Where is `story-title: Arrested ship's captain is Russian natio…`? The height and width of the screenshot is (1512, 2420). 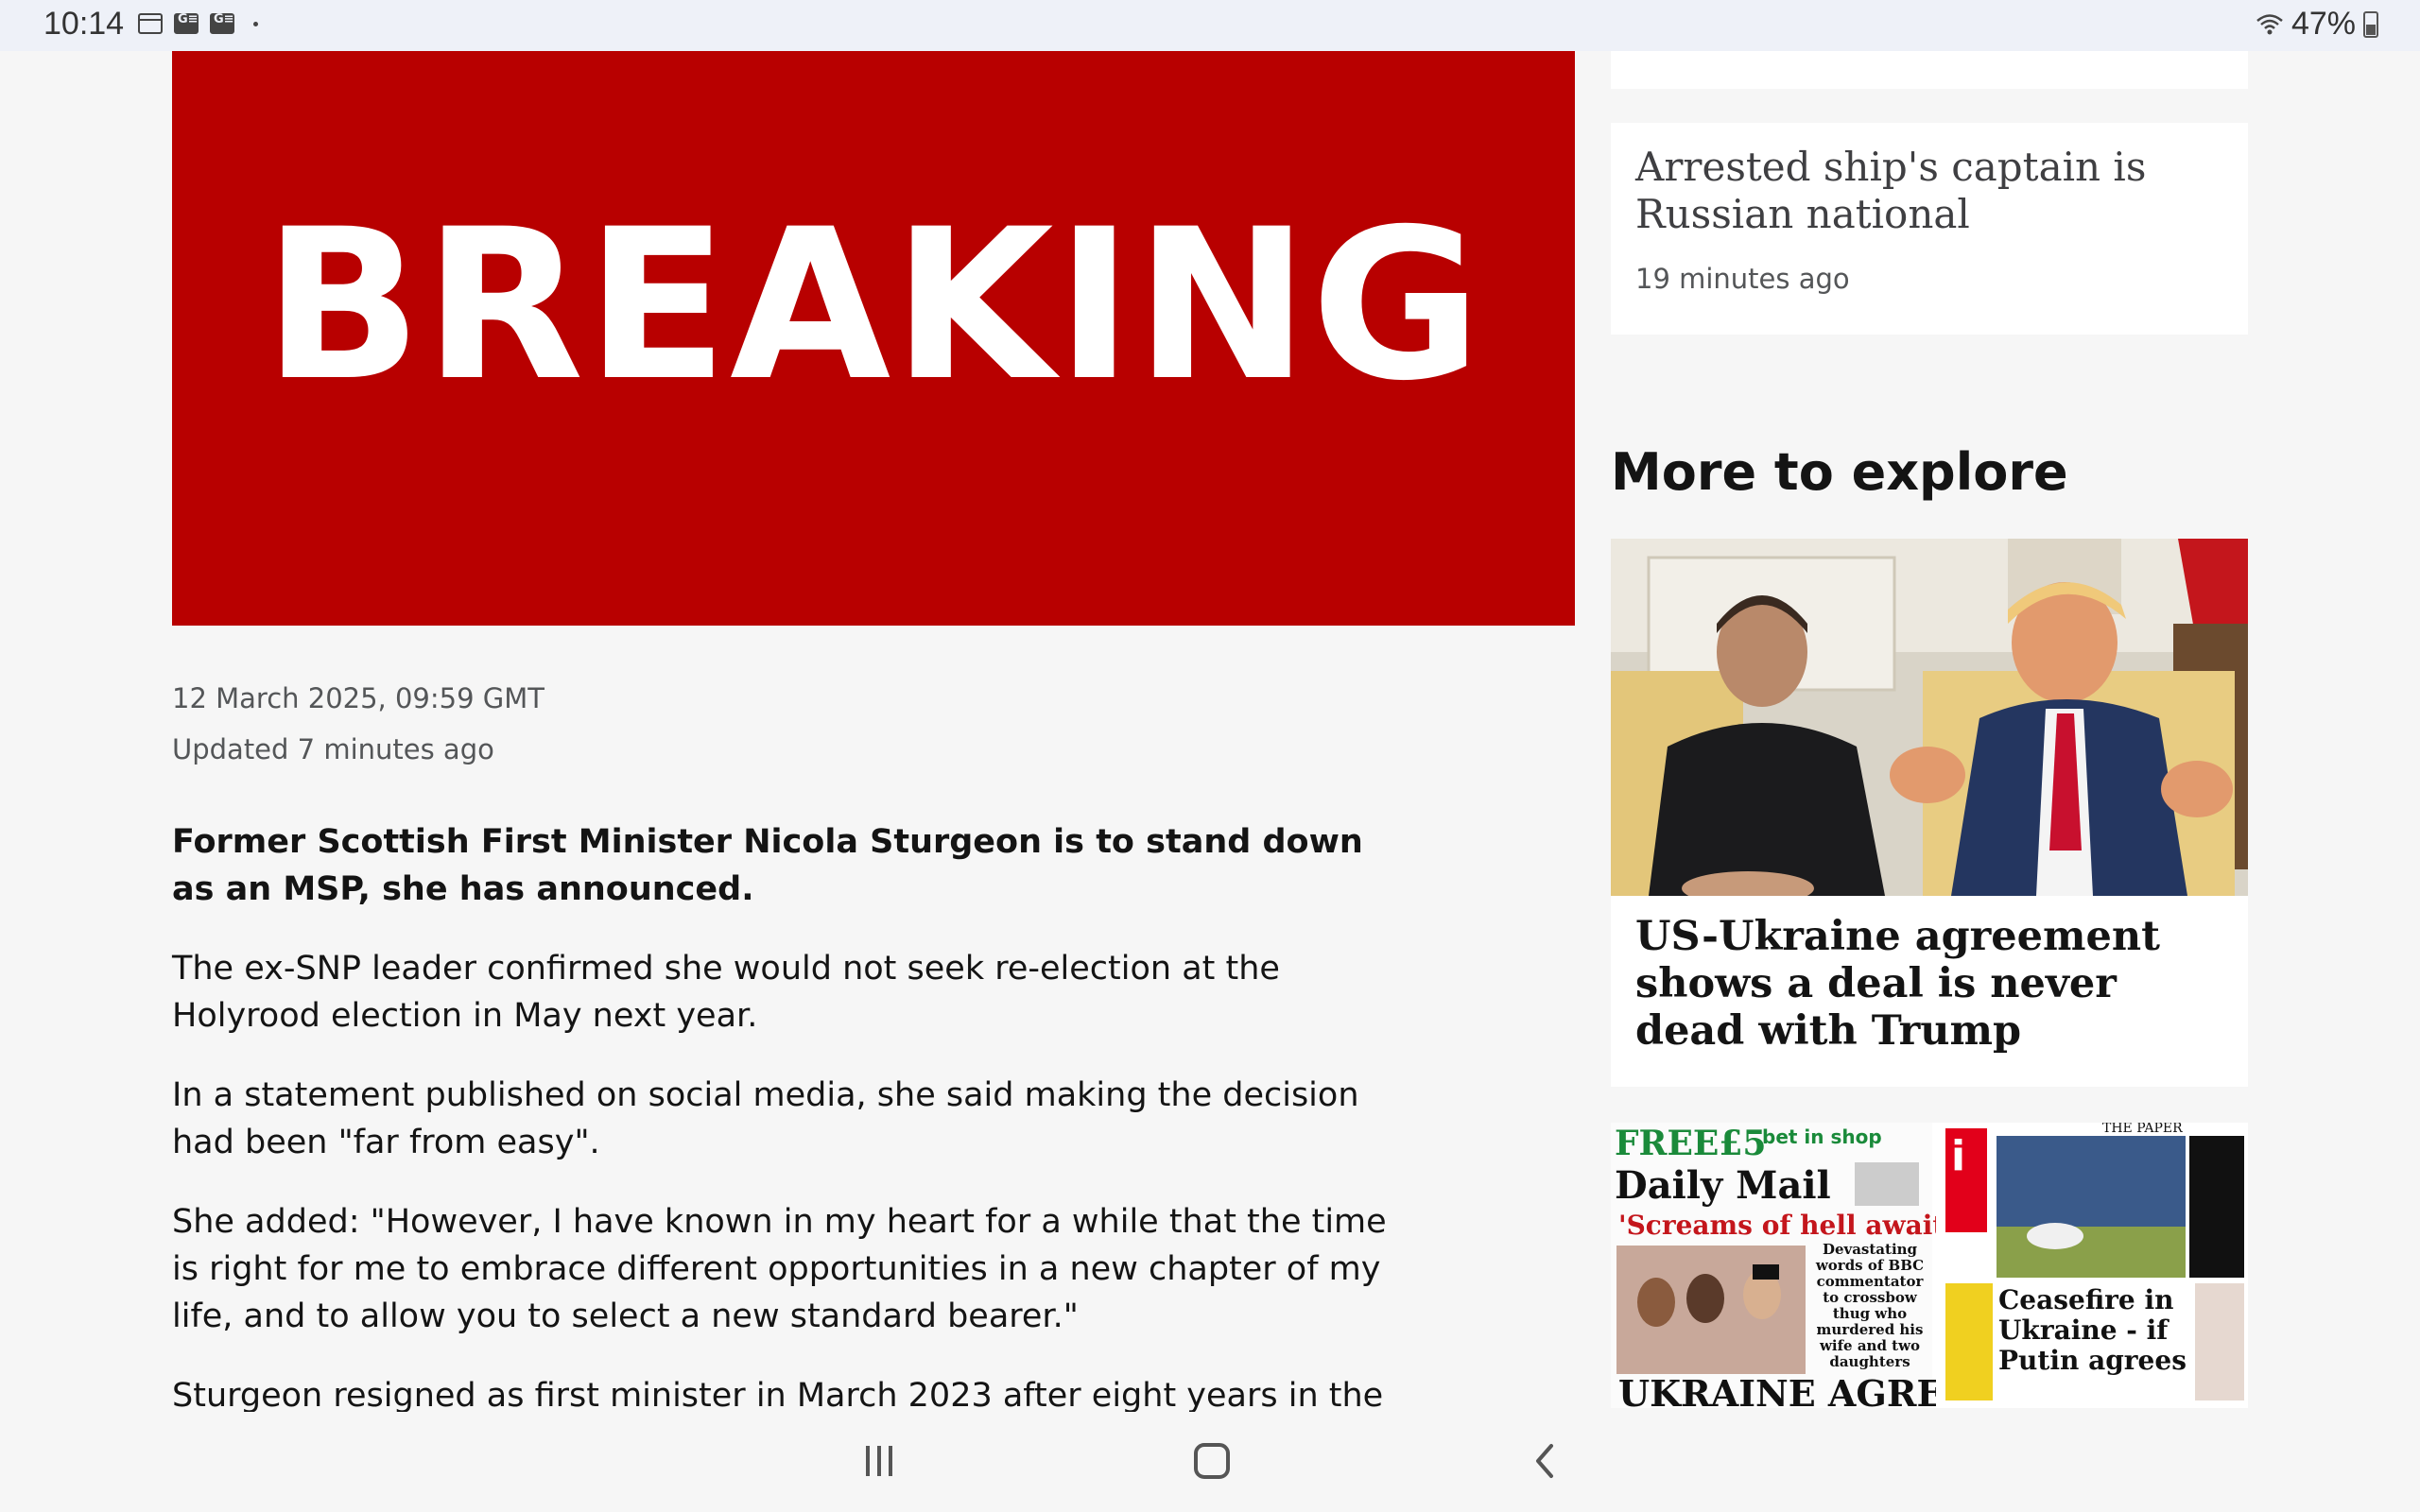 story-title: Arrested ship's captain is Russian natio… is located at coordinates (1928, 191).